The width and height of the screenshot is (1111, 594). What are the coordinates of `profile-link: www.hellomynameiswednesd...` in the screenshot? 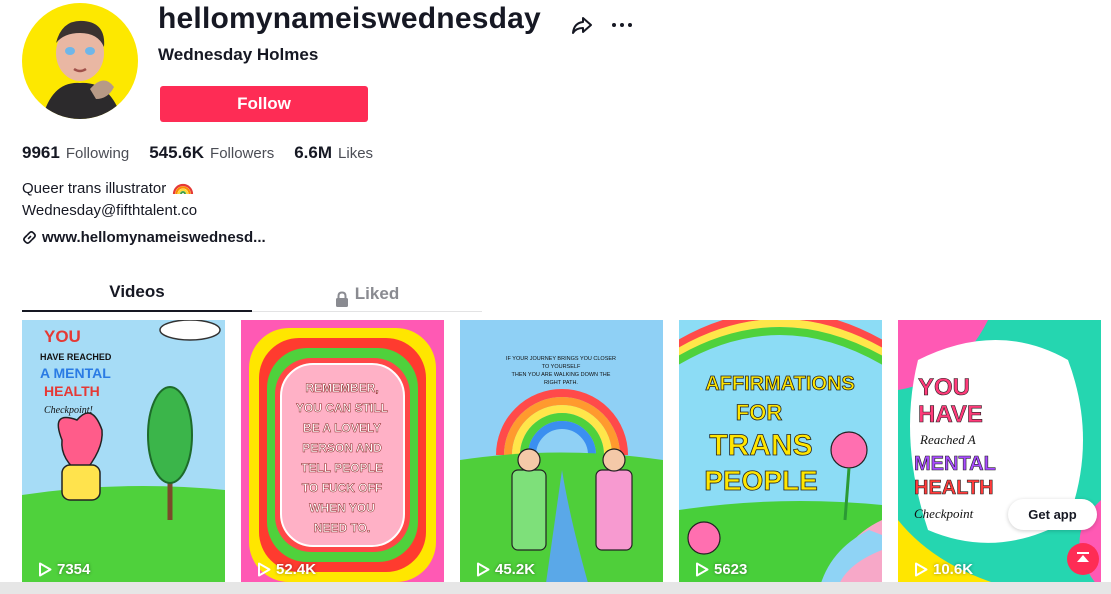 It's located at (144, 237).